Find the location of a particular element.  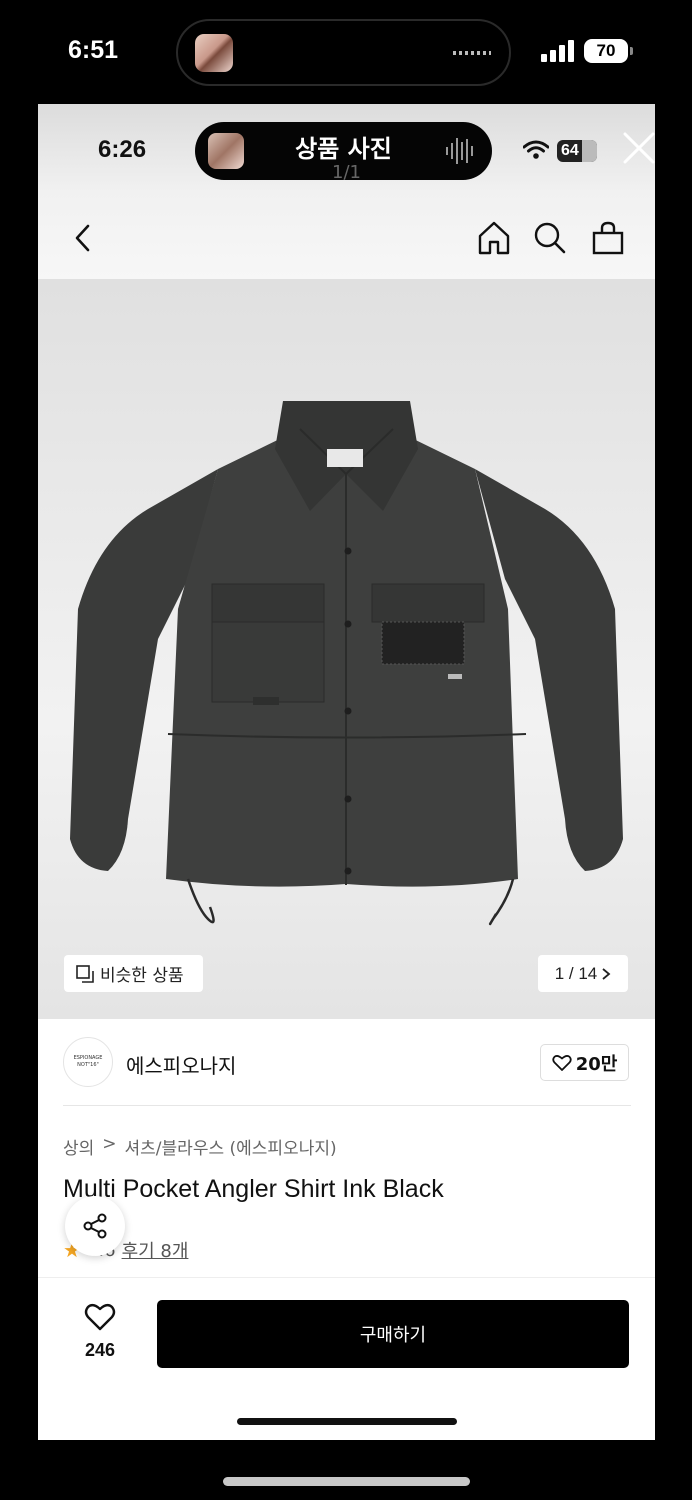

close-icon is located at coordinates (638, 148).